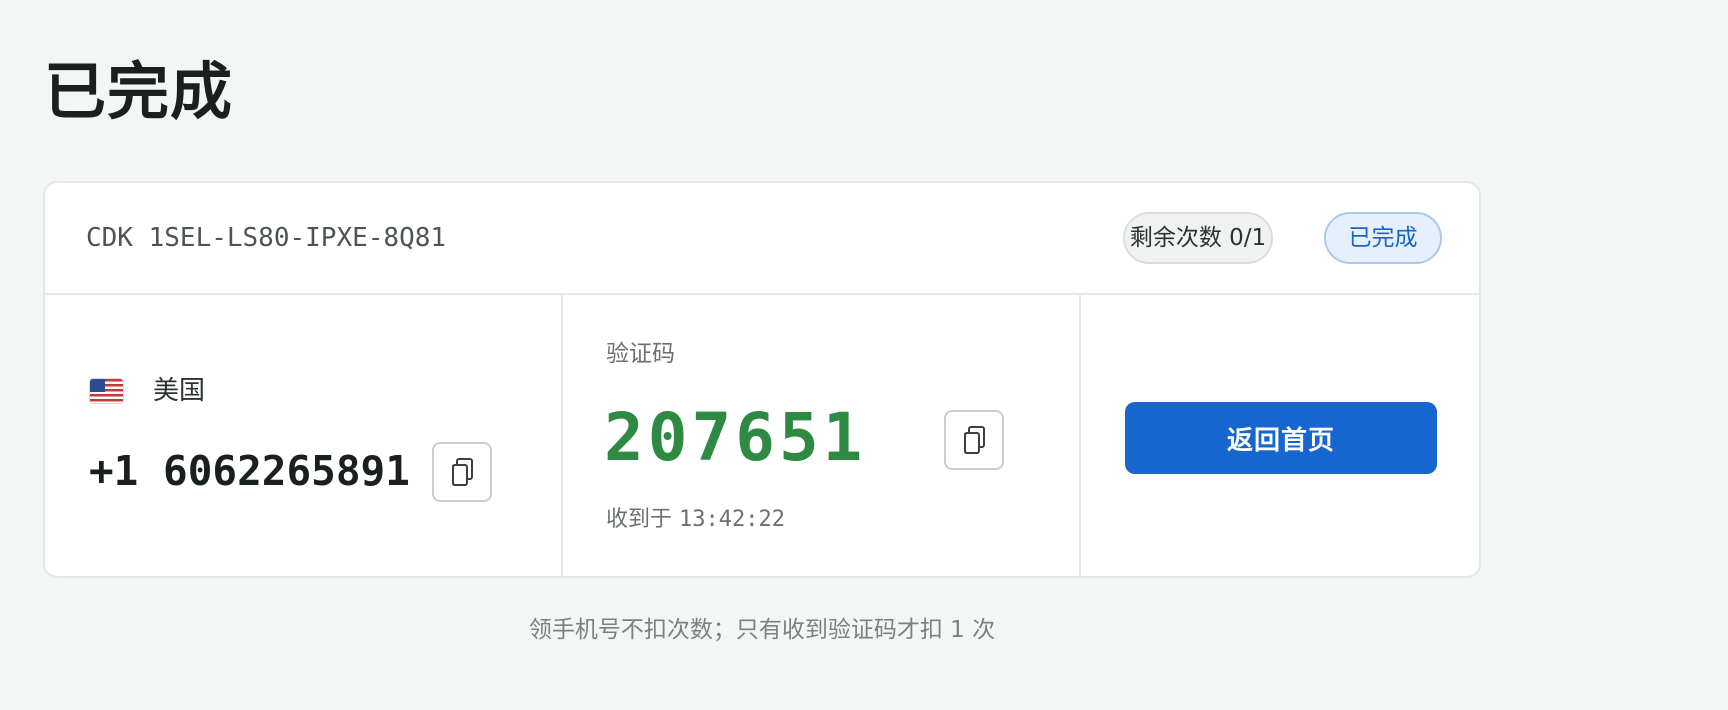  I want to click on phone-section: 美国 +1 6062265891, so click(304, 435).